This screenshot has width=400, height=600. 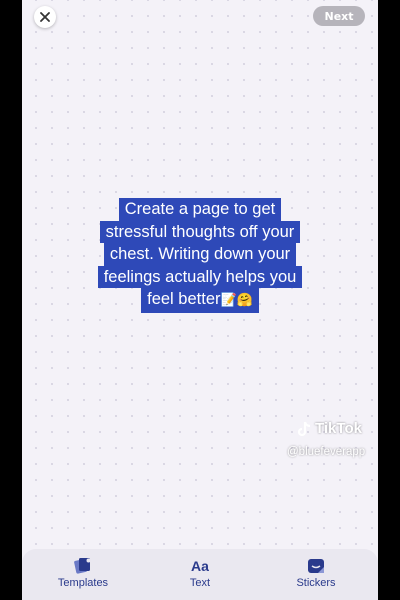 I want to click on caption-line: feelings actually helps you, so click(x=200, y=276).